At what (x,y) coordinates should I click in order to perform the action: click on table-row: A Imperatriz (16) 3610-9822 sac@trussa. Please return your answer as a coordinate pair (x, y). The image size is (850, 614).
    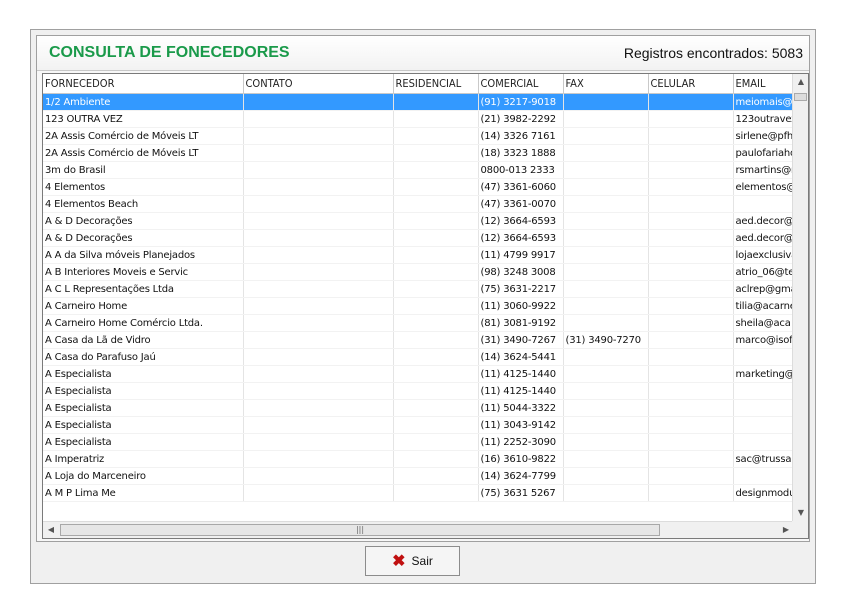
    Looking at the image, I should click on (423, 459).